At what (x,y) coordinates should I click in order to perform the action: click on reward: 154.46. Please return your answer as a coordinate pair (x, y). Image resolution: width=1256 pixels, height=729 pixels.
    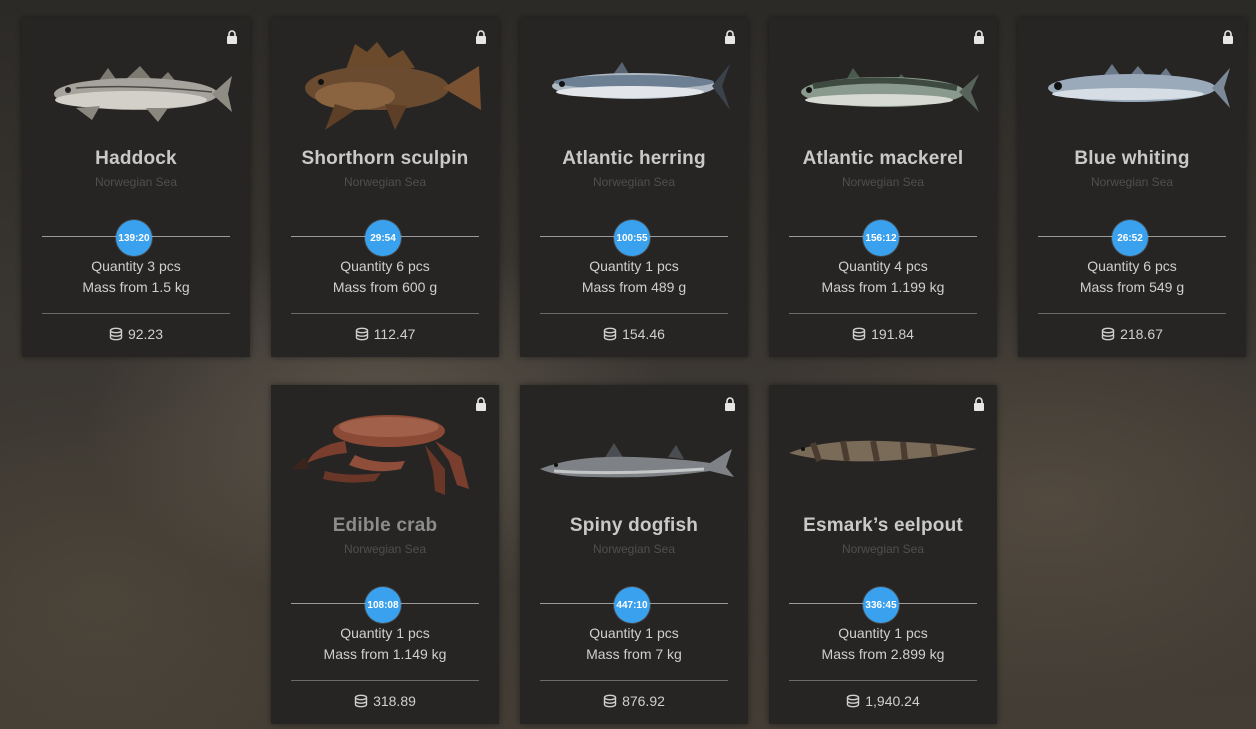
    Looking at the image, I should click on (634, 334).